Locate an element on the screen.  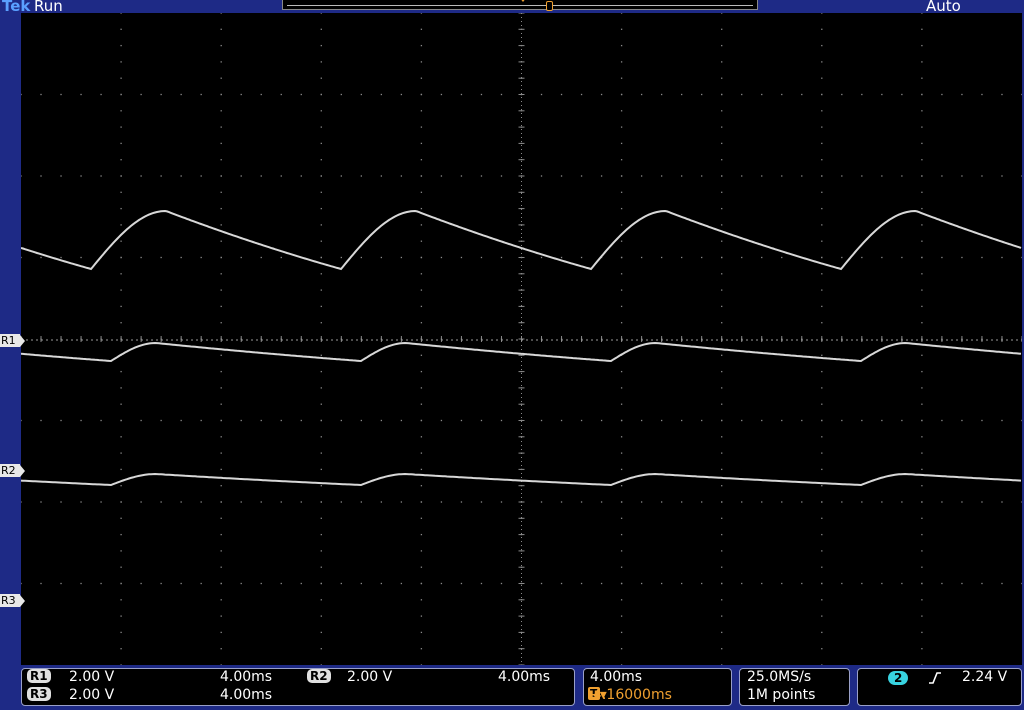
r1-time-div: 4.00ms is located at coordinates (246, 677).